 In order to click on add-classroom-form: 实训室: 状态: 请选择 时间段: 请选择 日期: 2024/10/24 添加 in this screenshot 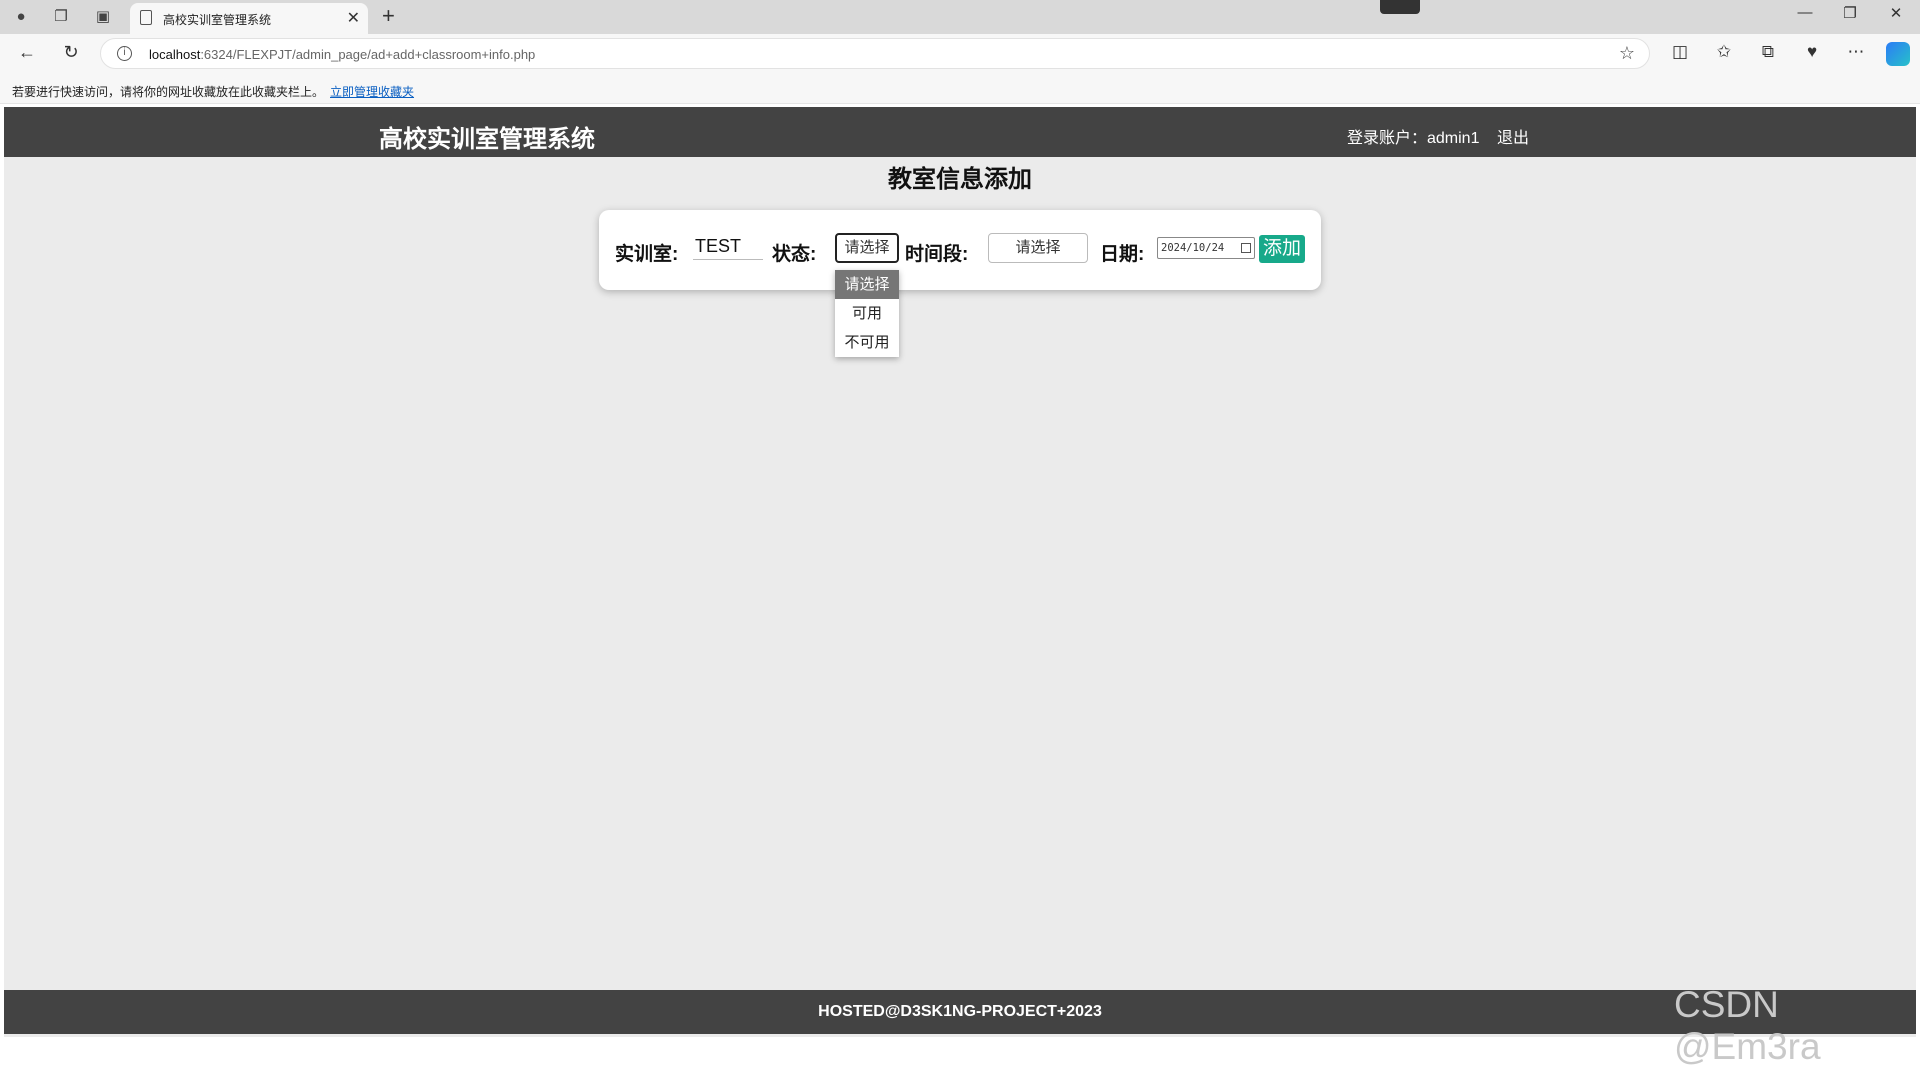, I will do `click(960, 250)`.